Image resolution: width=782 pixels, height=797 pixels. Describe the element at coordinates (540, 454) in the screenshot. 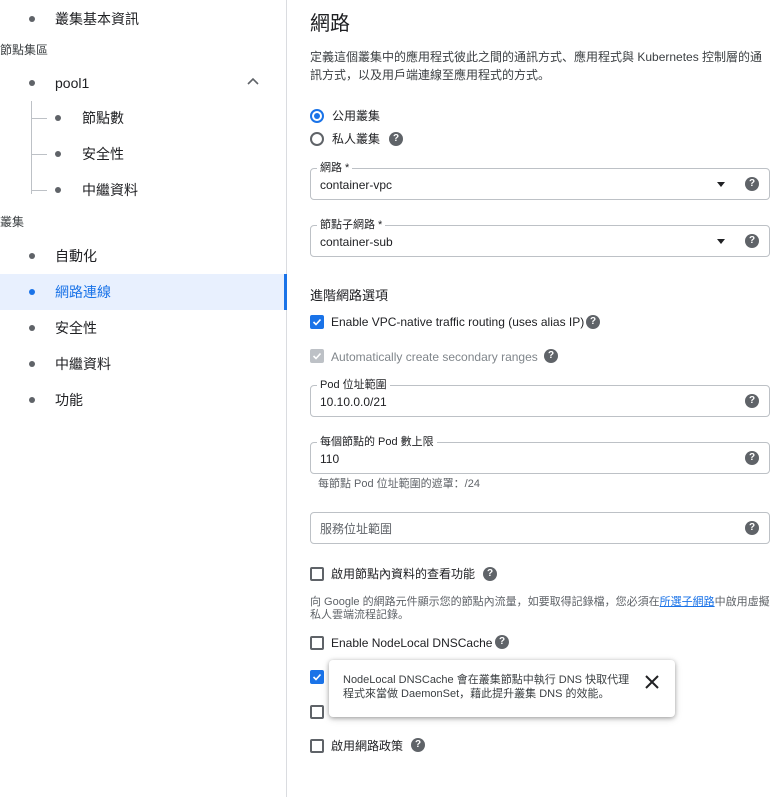

I see `max-pods-per-node-input: 每個節點的 Pod 數上限 110 ?` at that location.